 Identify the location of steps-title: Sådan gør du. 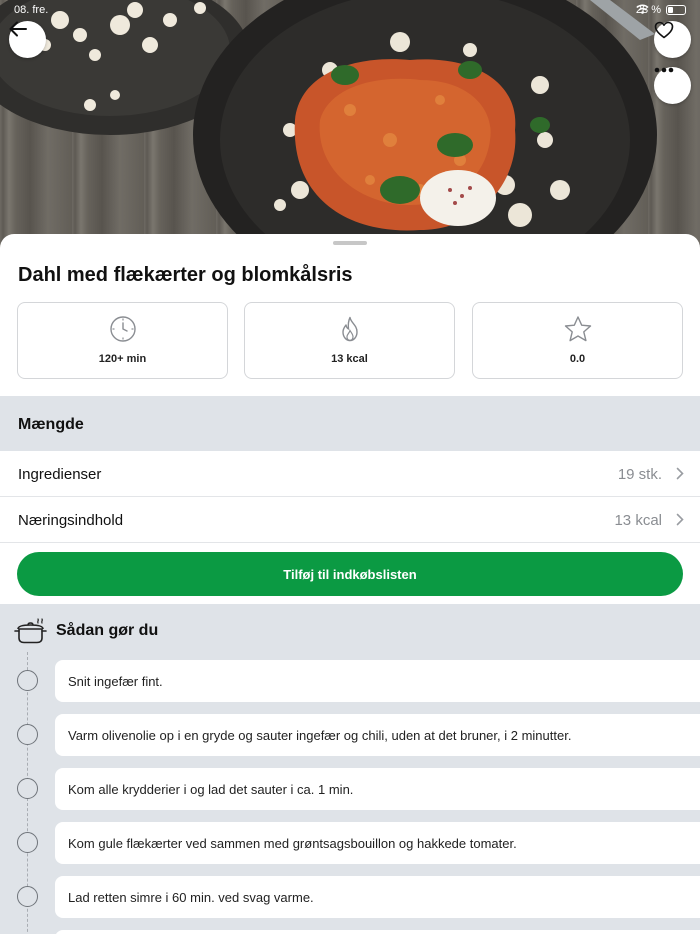
(107, 630).